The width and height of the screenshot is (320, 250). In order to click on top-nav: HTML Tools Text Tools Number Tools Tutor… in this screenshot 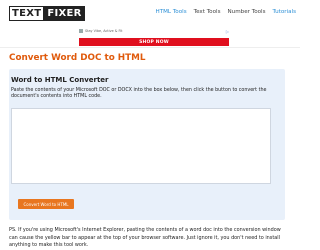, I will do `click(225, 12)`.